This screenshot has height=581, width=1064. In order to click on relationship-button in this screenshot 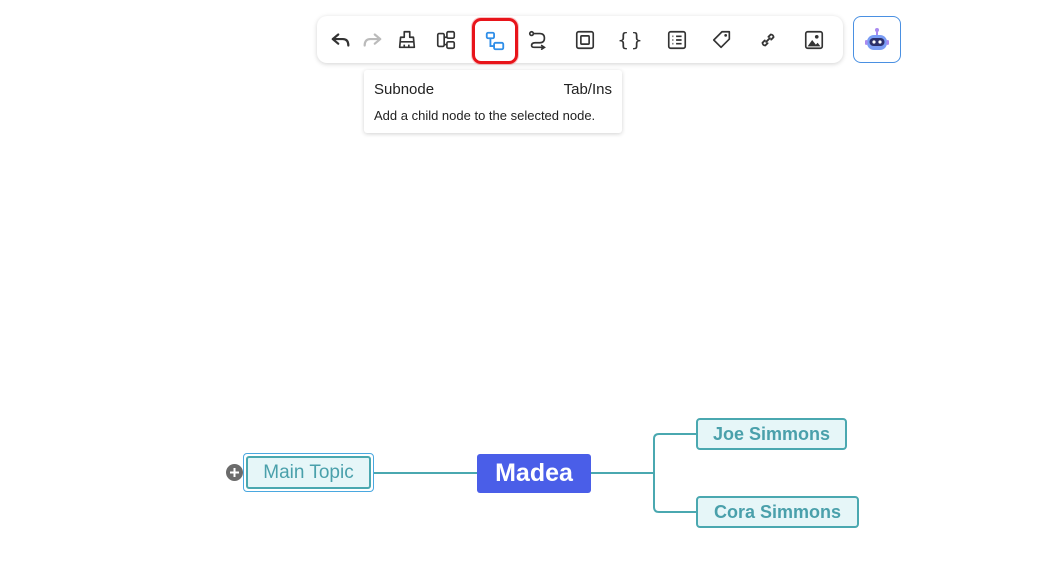, I will do `click(538, 40)`.